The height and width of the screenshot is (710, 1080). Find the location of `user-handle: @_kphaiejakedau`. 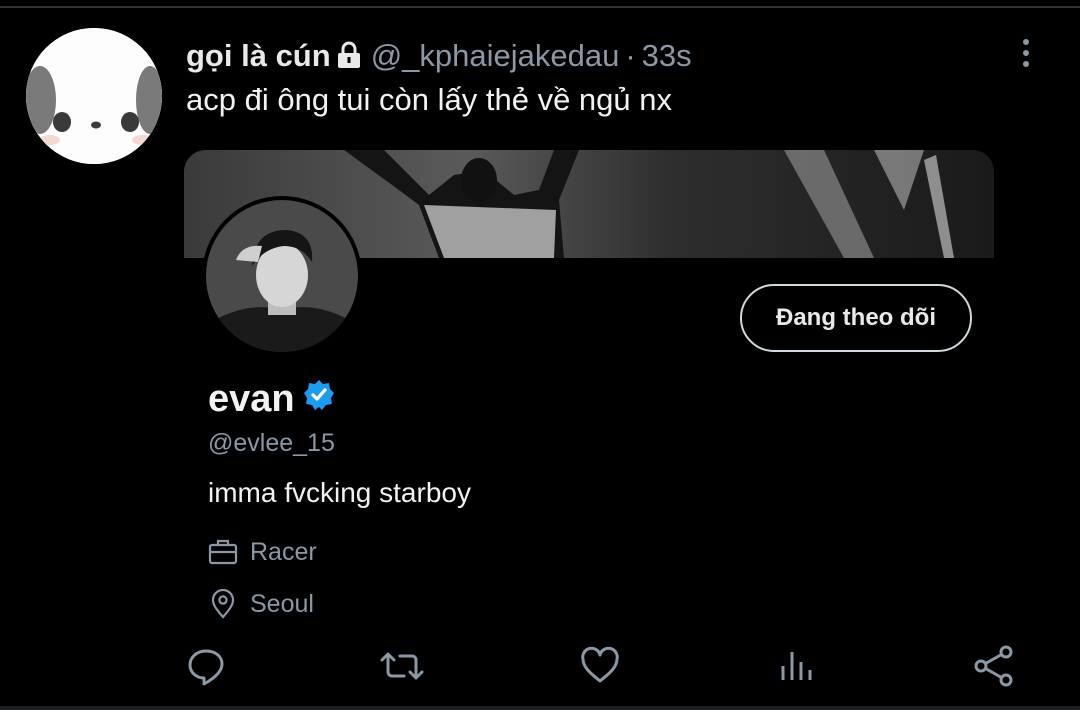

user-handle: @_kphaiejakedau is located at coordinates (495, 55).